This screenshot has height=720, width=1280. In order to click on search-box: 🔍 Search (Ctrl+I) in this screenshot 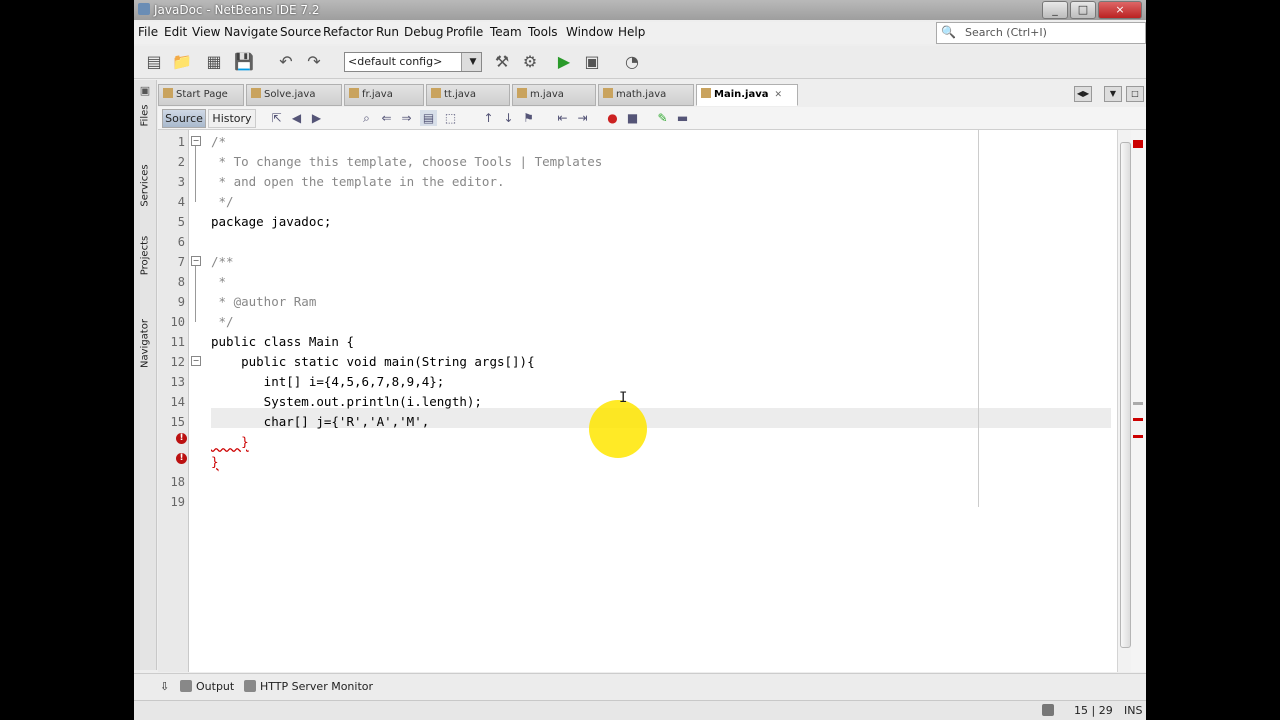, I will do `click(1041, 33)`.